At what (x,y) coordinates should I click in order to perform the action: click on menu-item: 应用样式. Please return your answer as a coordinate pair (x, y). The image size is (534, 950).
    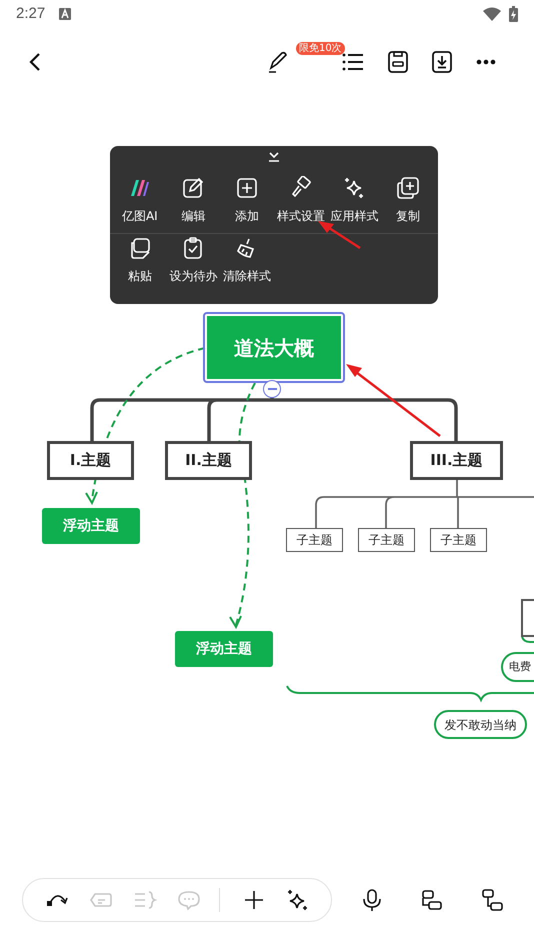
    Looking at the image, I should click on (354, 216).